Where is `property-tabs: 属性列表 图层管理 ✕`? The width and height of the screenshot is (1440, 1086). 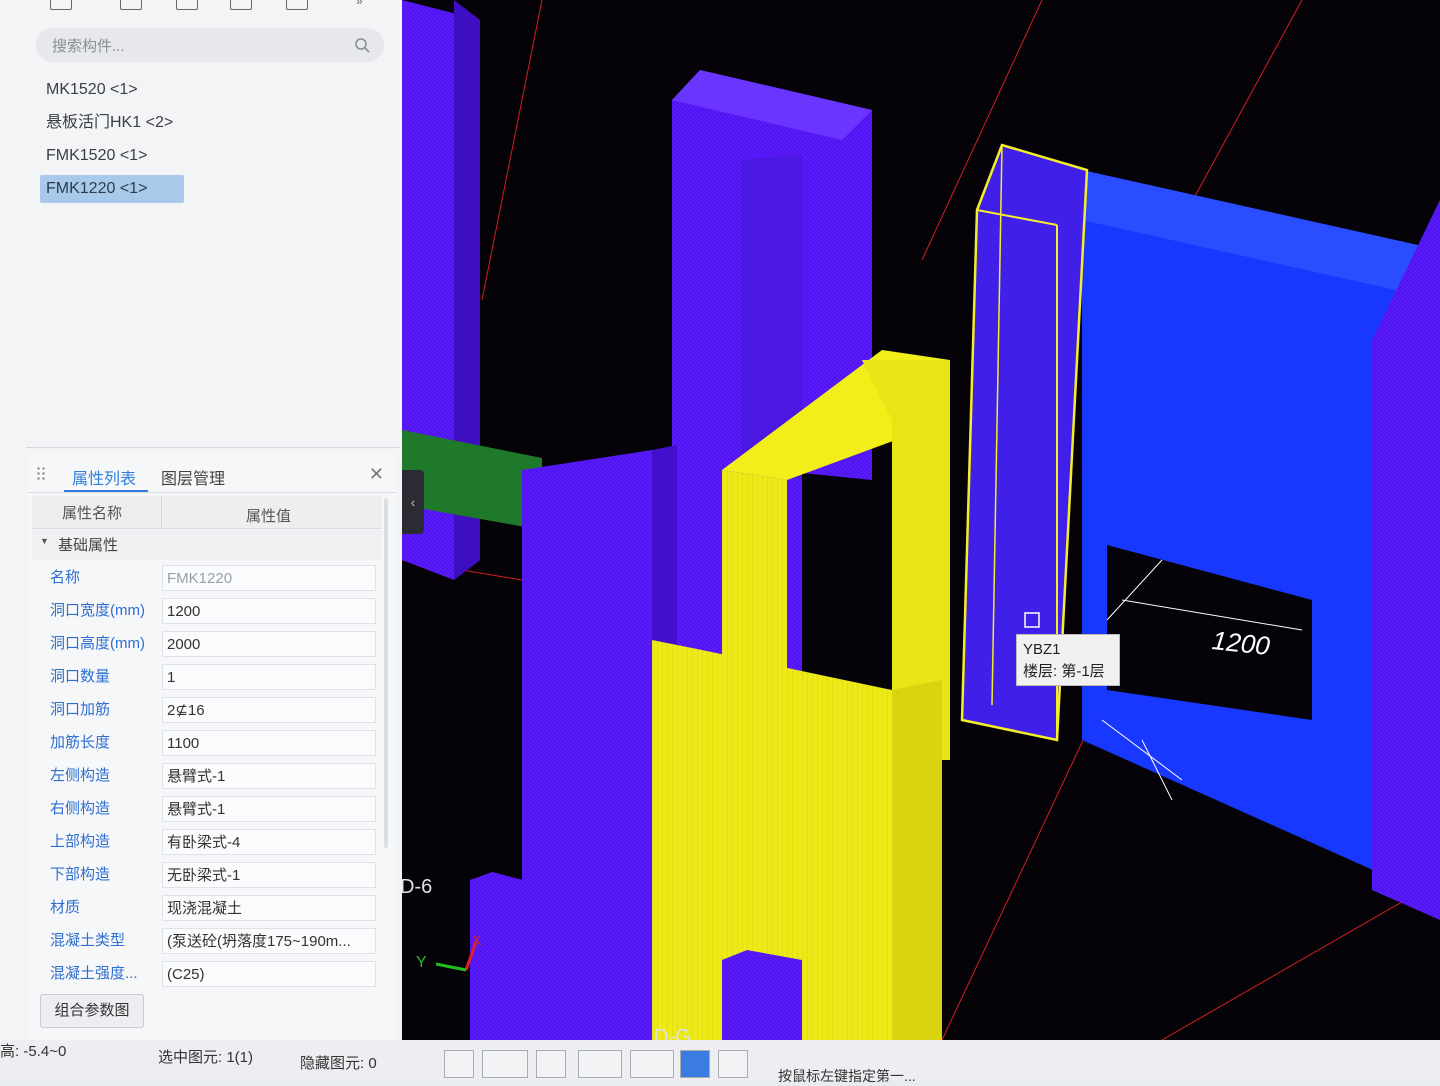 property-tabs: 属性列表 图层管理 ✕ is located at coordinates (212, 474).